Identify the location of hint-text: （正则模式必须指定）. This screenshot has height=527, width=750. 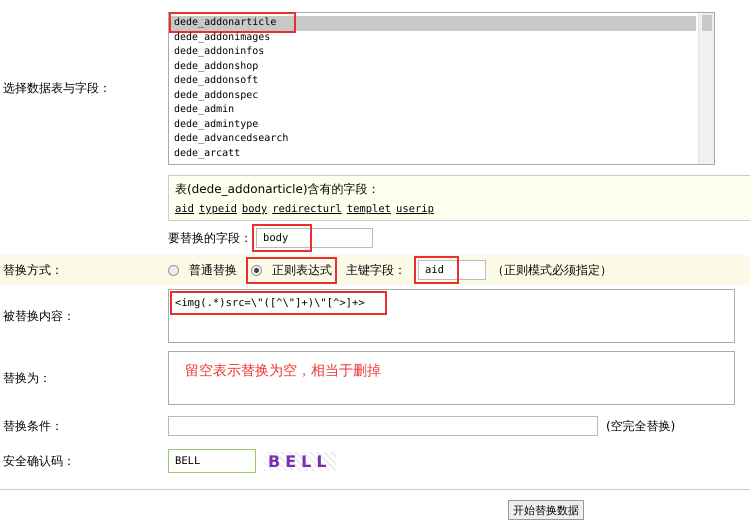
(552, 270).